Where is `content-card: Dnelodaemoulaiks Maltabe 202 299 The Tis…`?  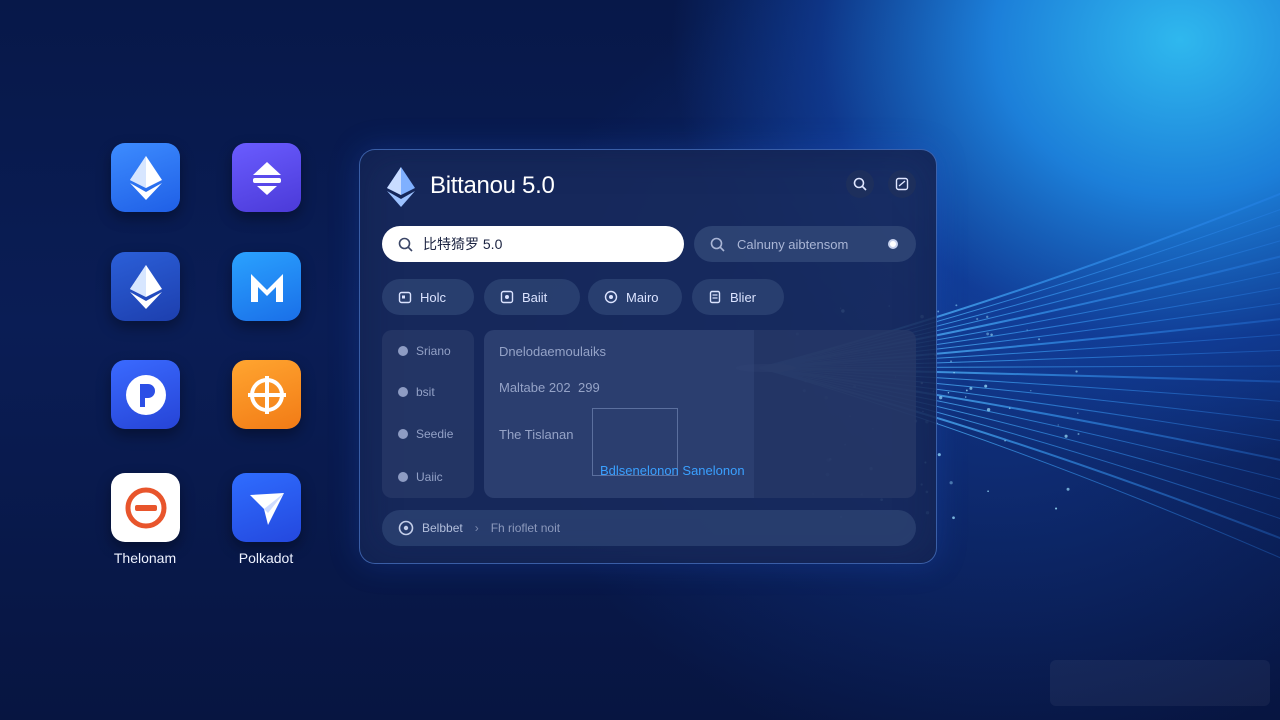 content-card: Dnelodaemoulaiks Maltabe 202 299 The Tis… is located at coordinates (700, 414).